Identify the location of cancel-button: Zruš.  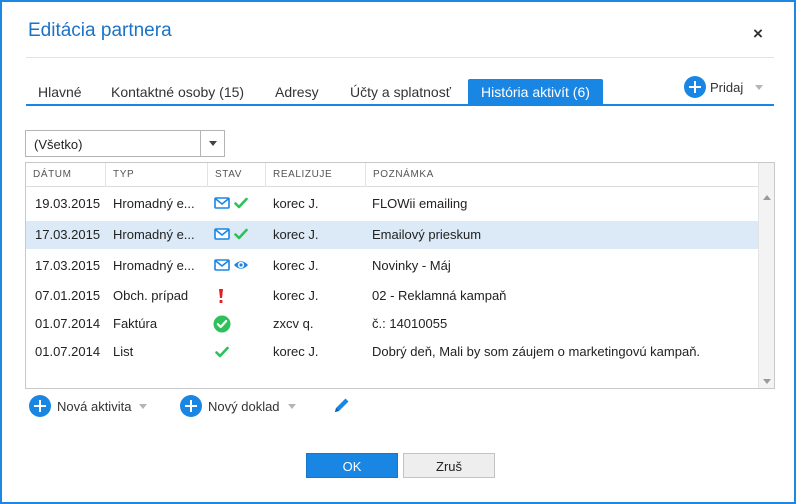
(449, 465).